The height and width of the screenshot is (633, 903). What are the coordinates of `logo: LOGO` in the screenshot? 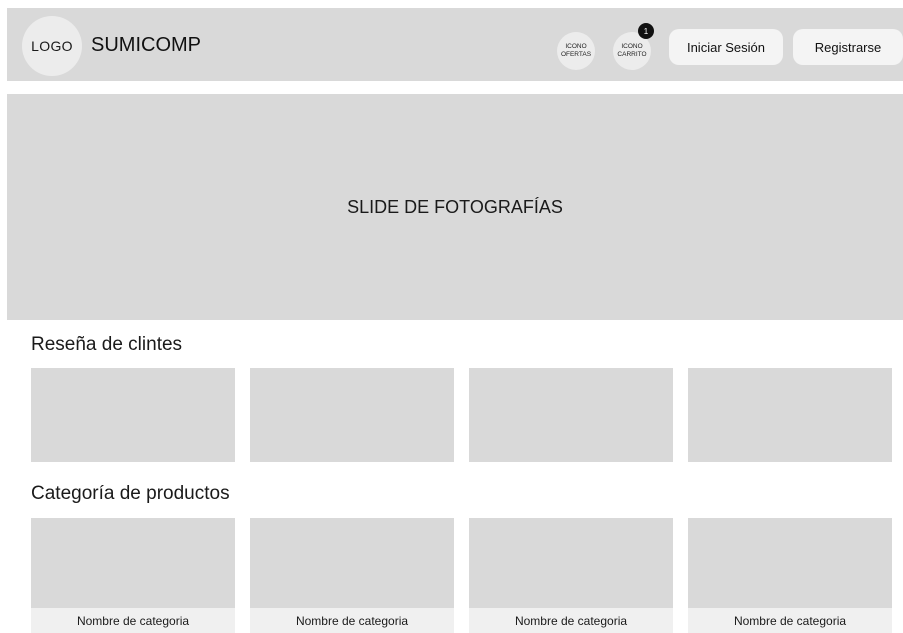 It's located at (52, 46).